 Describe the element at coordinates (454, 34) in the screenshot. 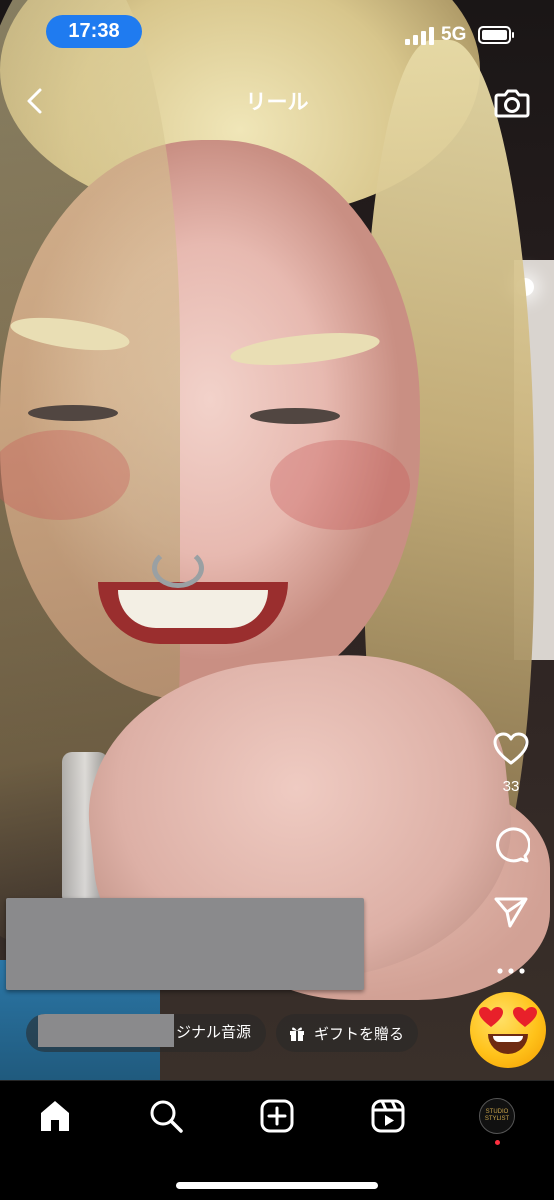

I see `network-type: 5G` at that location.